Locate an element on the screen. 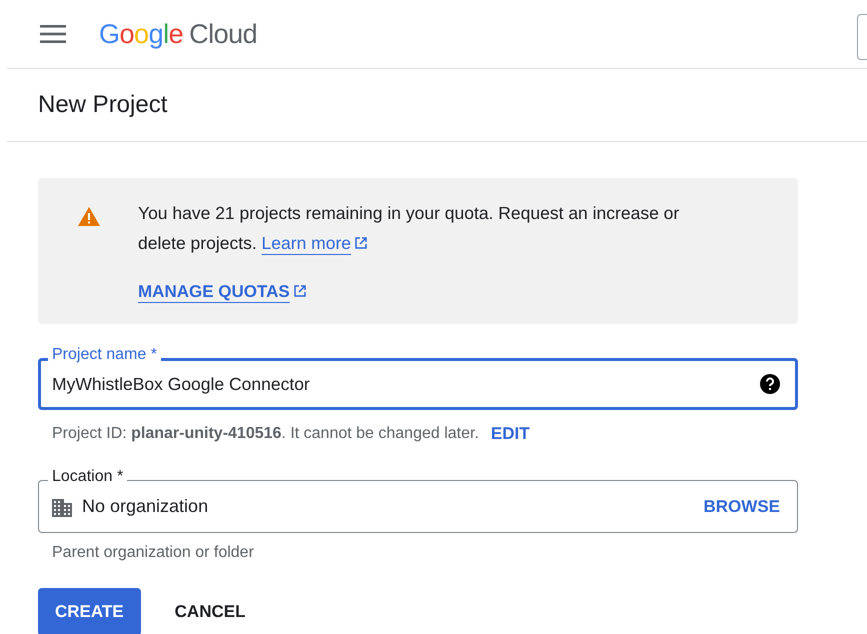 Image resolution: width=867 pixels, height=634 pixels. warning-icon is located at coordinates (89, 216).